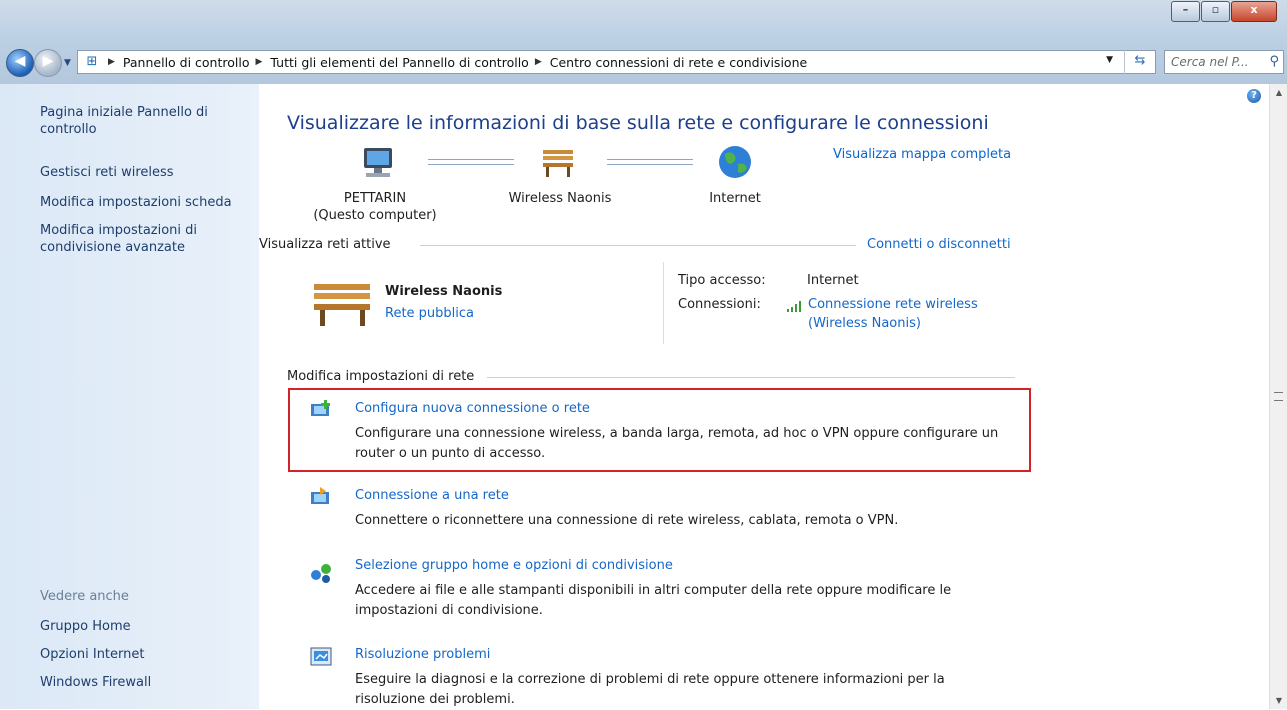 The height and width of the screenshot is (710, 1287). I want to click on network-name: Wireless Naonis, so click(444, 291).